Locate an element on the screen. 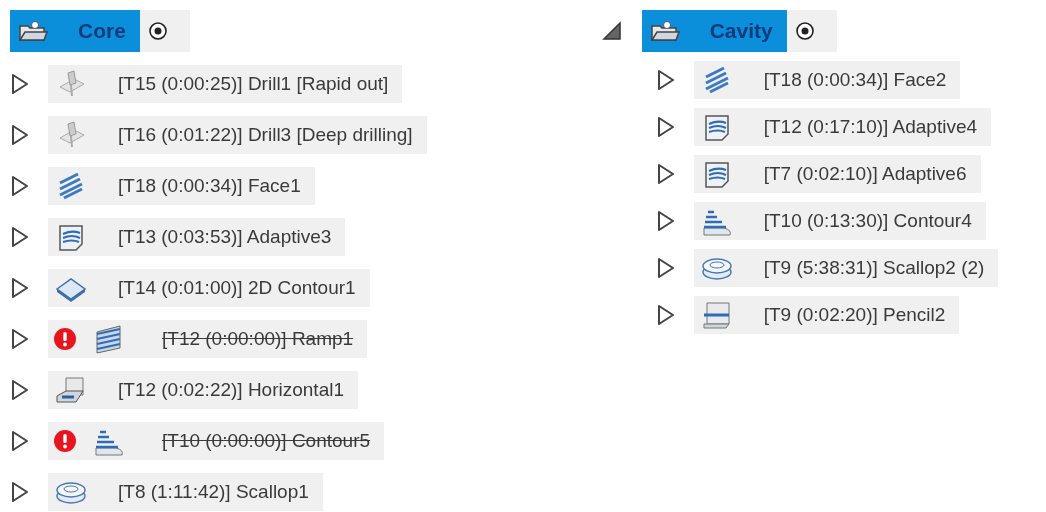 Image resolution: width=1046 pixels, height=512 pixels. operation-label: [T9 (0:02:20)] Pencil2 is located at coordinates (854, 315).